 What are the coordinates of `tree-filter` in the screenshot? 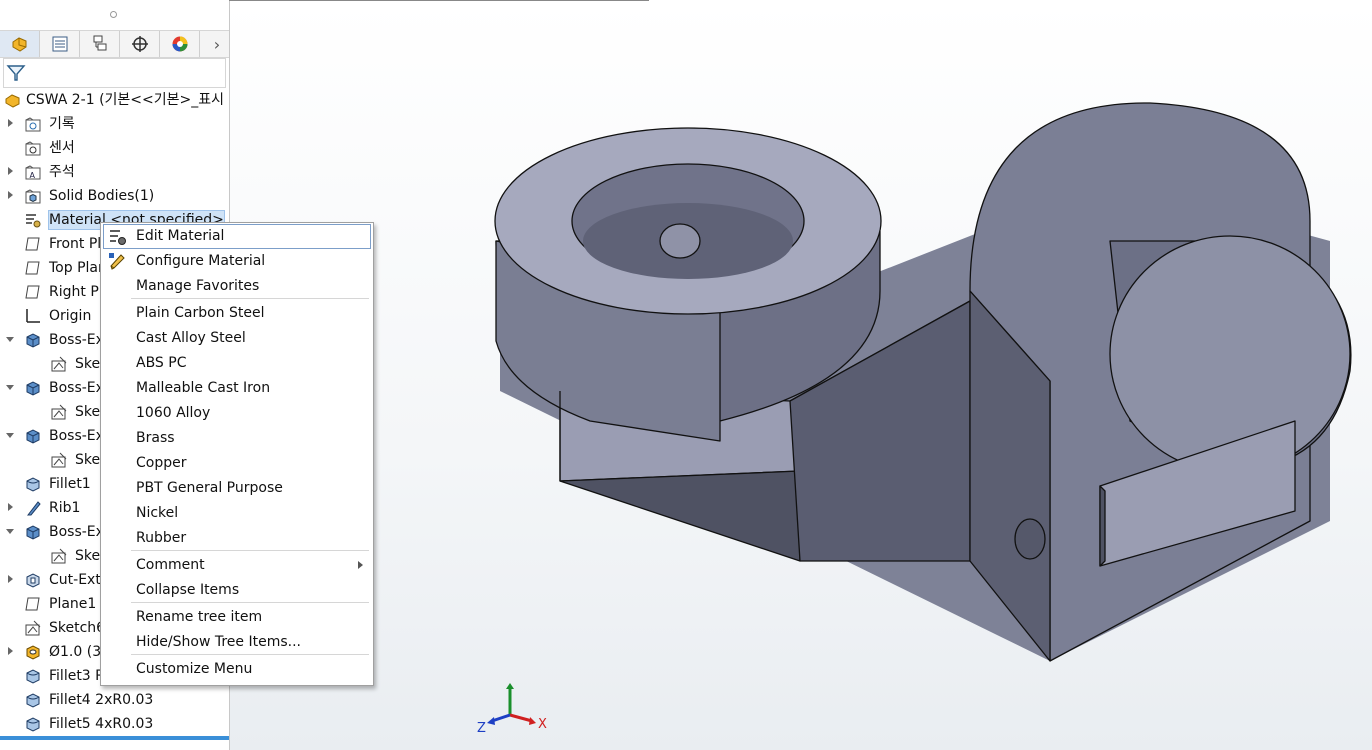 It's located at (114, 73).